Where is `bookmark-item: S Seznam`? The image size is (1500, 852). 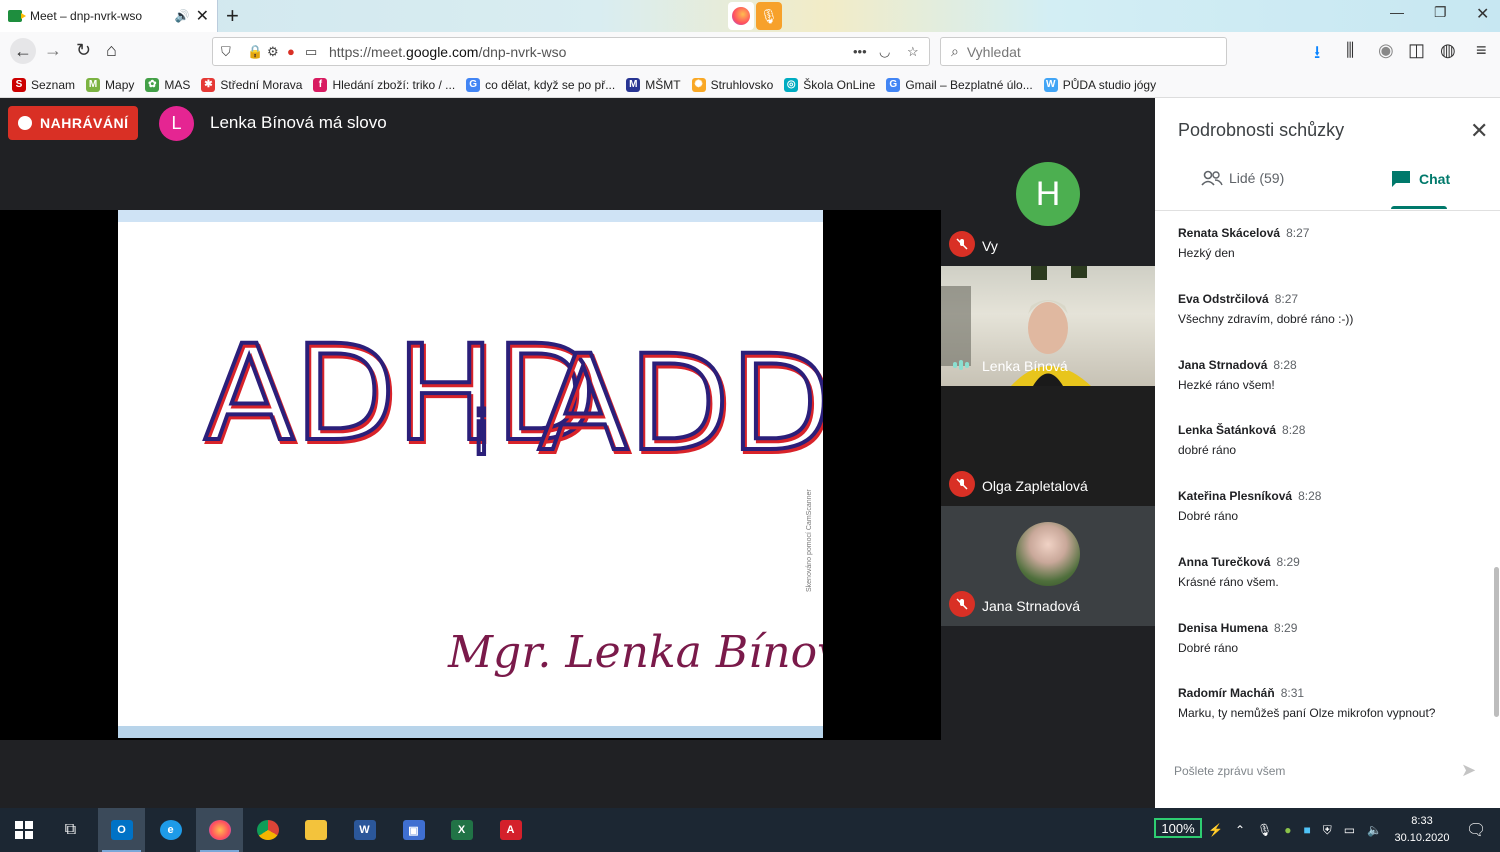 bookmark-item: S Seznam is located at coordinates (44, 84).